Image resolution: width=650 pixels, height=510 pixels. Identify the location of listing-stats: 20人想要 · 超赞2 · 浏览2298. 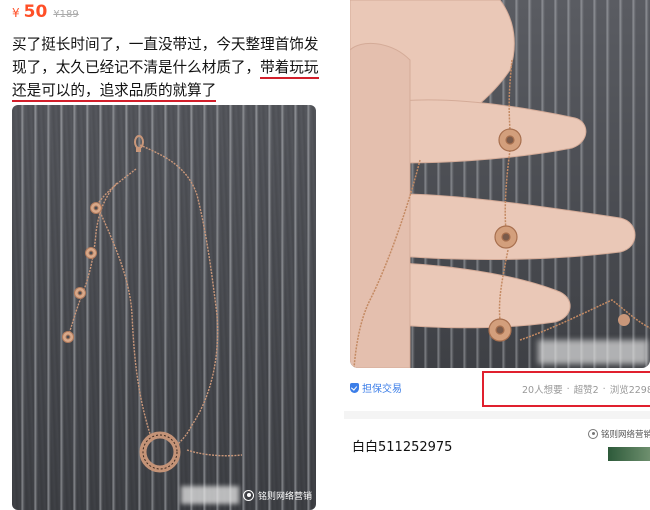
(566, 389).